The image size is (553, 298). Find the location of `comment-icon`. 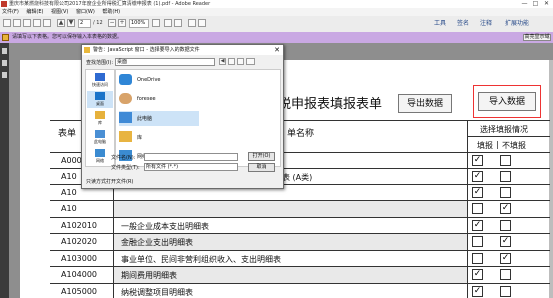

comment-icon is located at coordinates (192, 23).